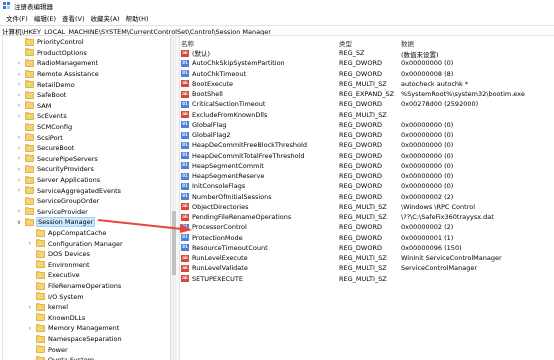 The image size is (554, 360). What do you see at coordinates (41, 116) in the screenshot?
I see `tree-item: › ScEvents` at bounding box center [41, 116].